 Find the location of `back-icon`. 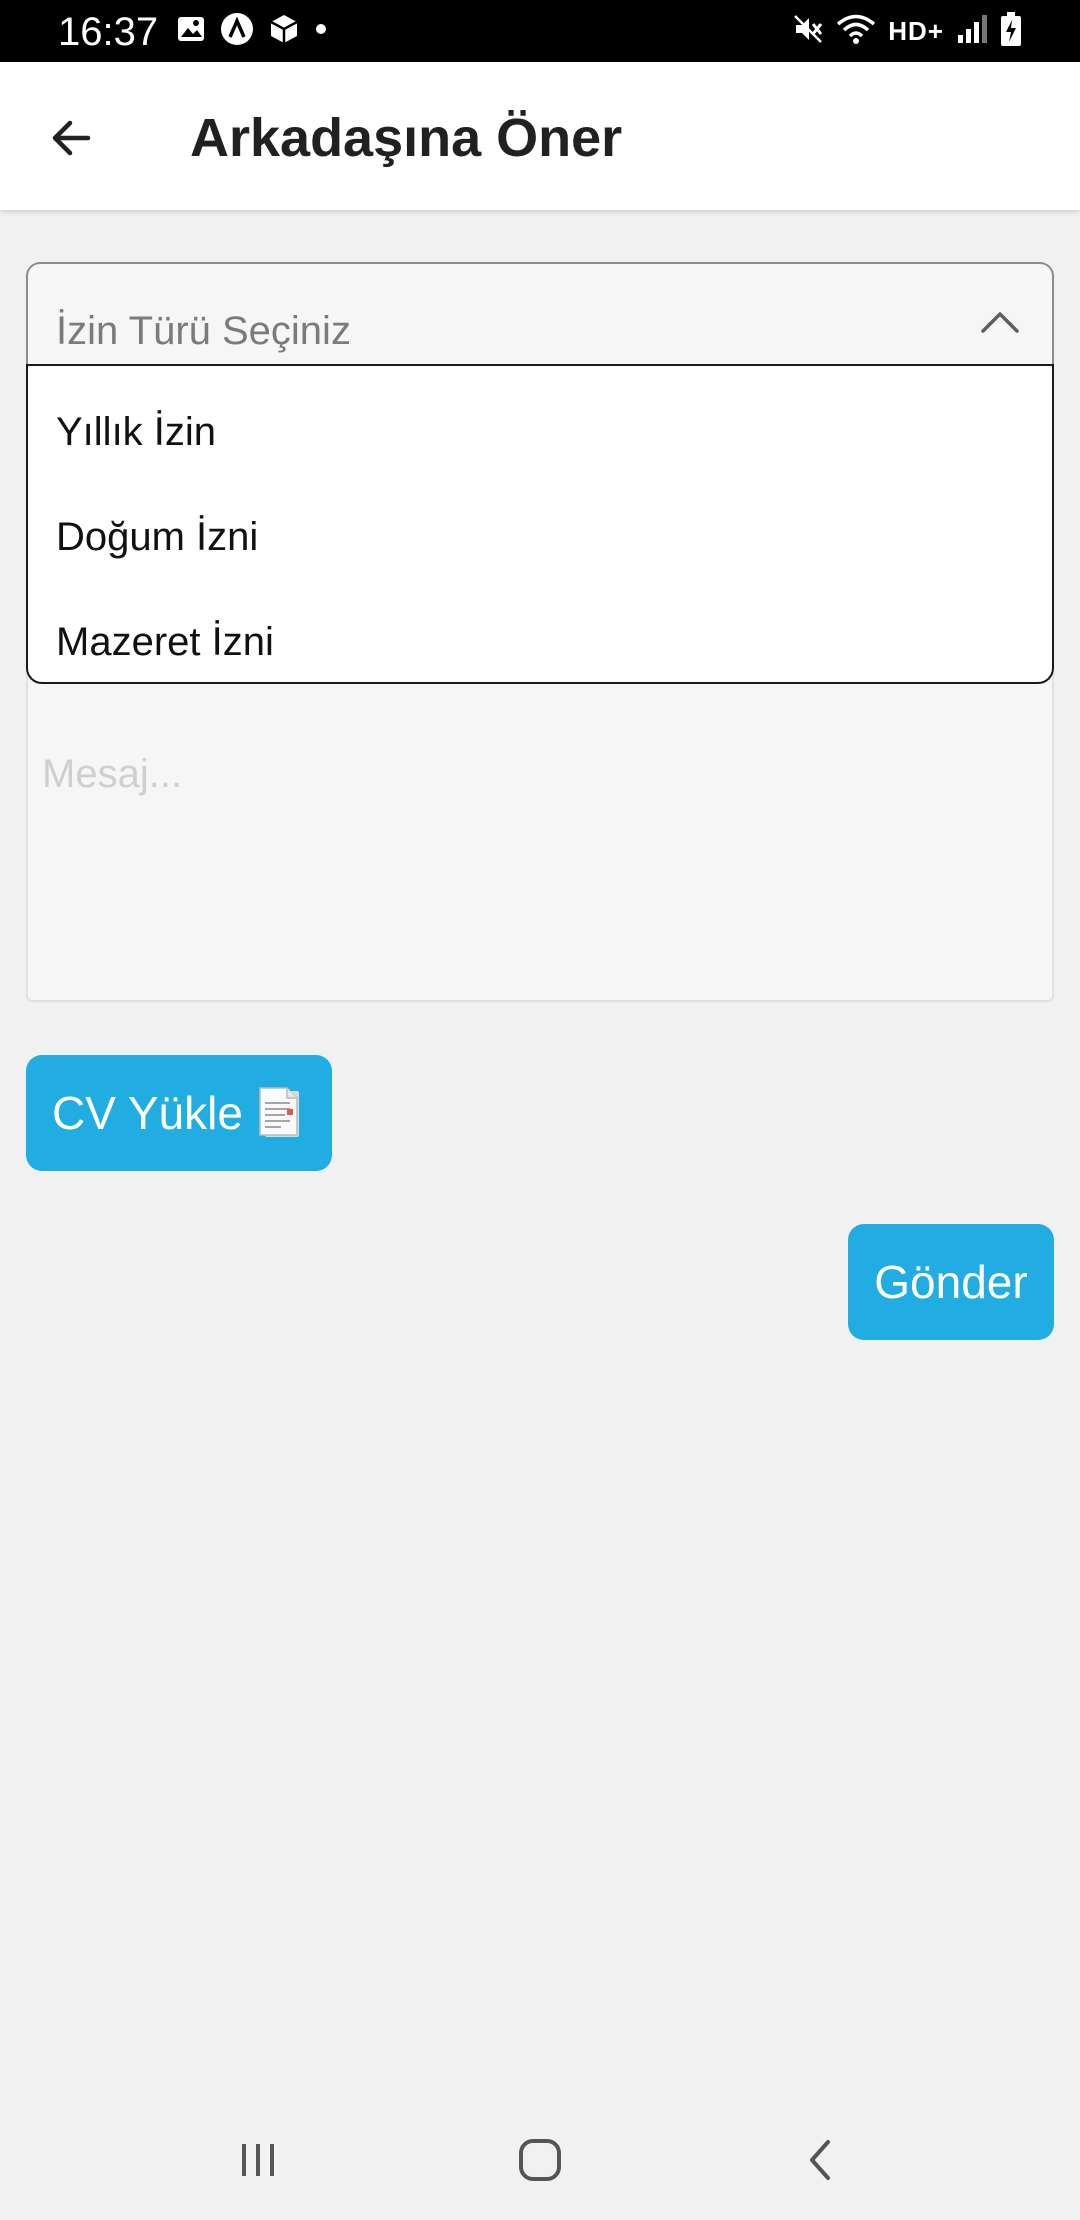

back-icon is located at coordinates (820, 2160).